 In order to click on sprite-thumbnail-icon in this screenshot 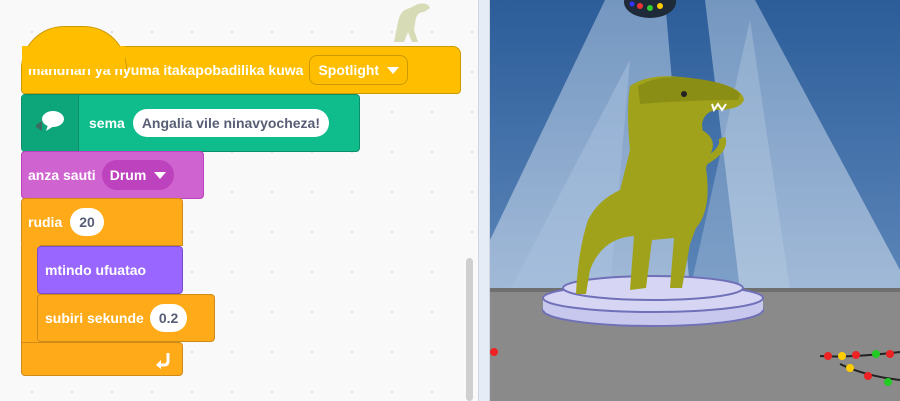, I will do `click(412, 22)`.